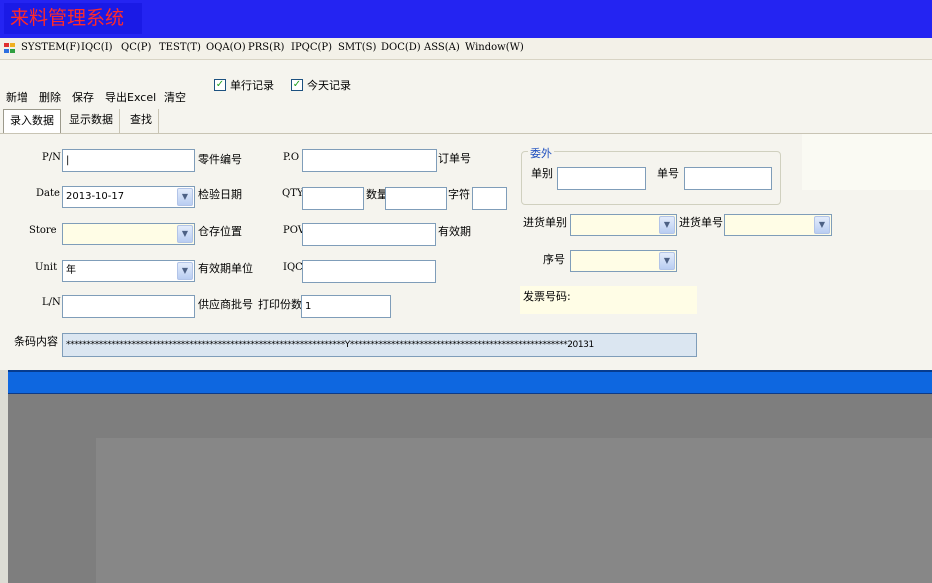 The height and width of the screenshot is (583, 932). I want to click on print-copies-input: 1, so click(346, 306).